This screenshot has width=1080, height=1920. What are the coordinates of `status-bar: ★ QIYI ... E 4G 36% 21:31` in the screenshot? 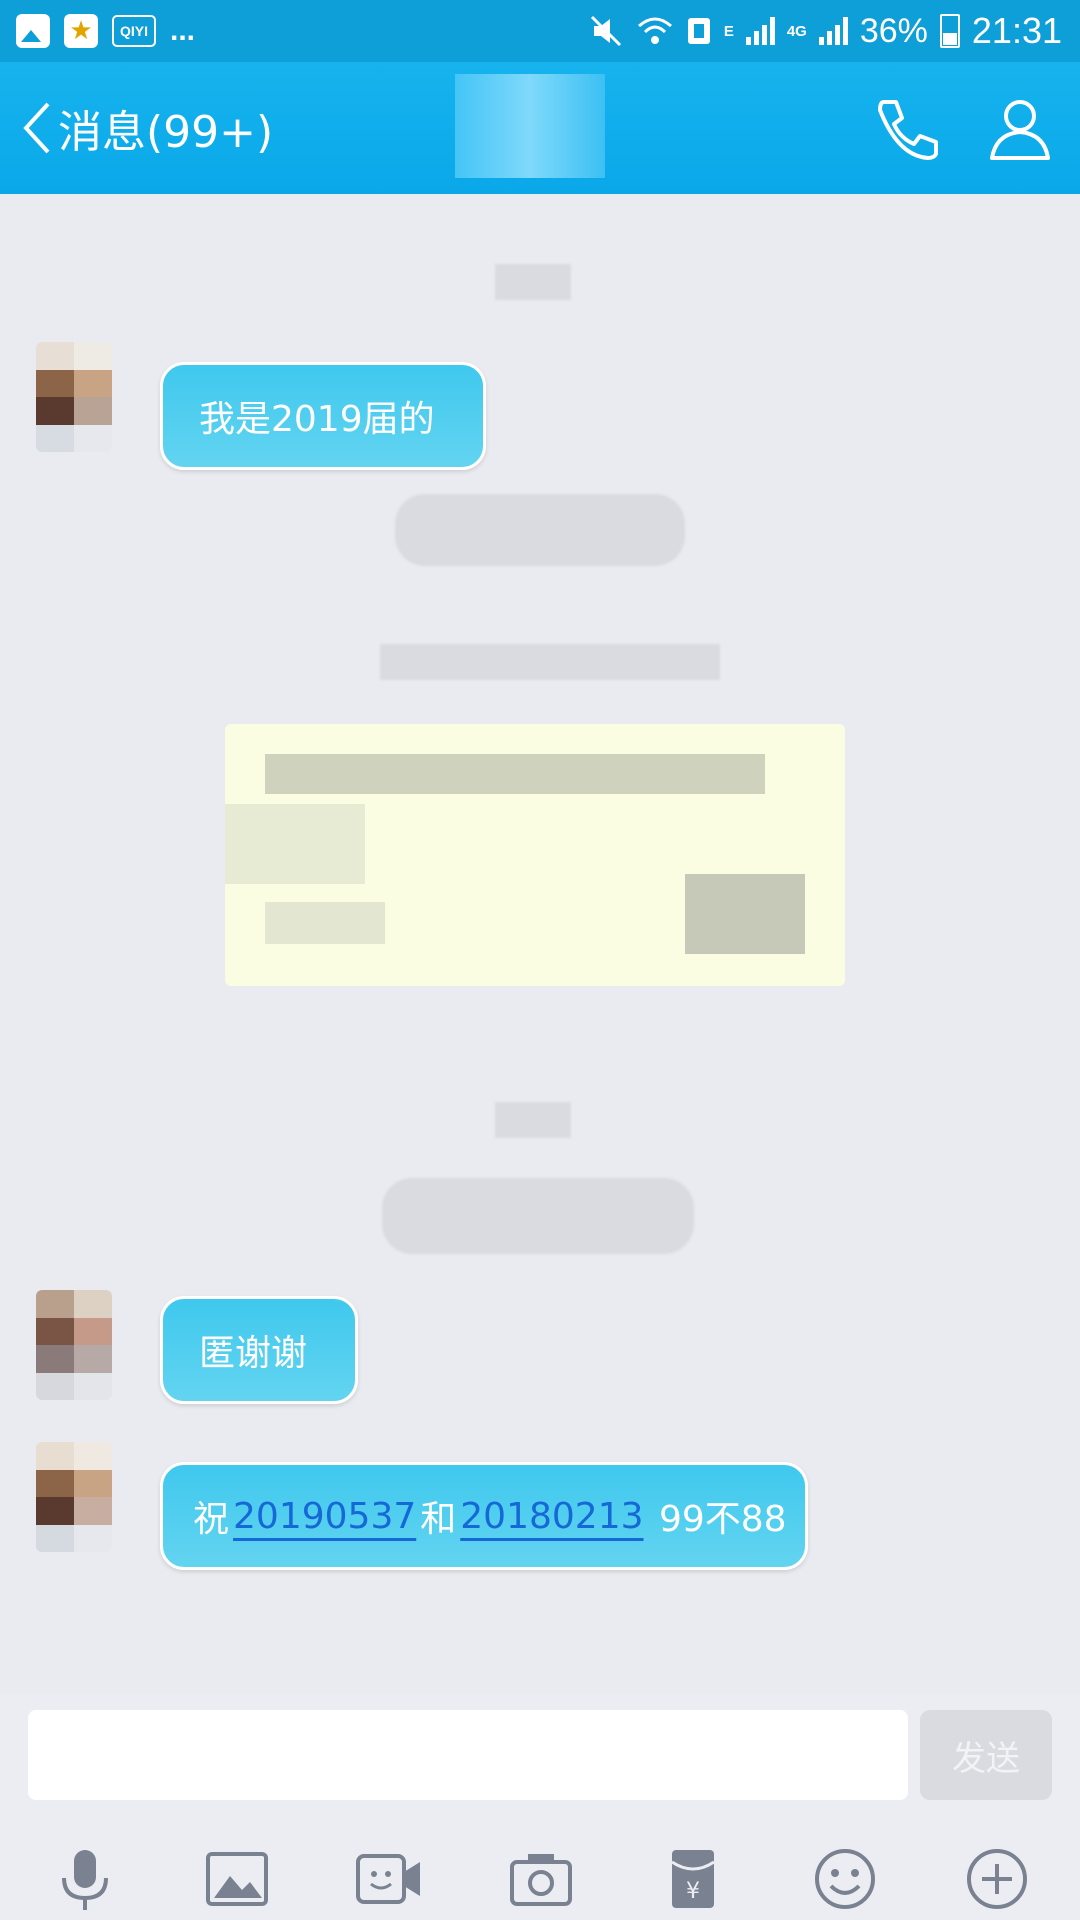 It's located at (540, 31).